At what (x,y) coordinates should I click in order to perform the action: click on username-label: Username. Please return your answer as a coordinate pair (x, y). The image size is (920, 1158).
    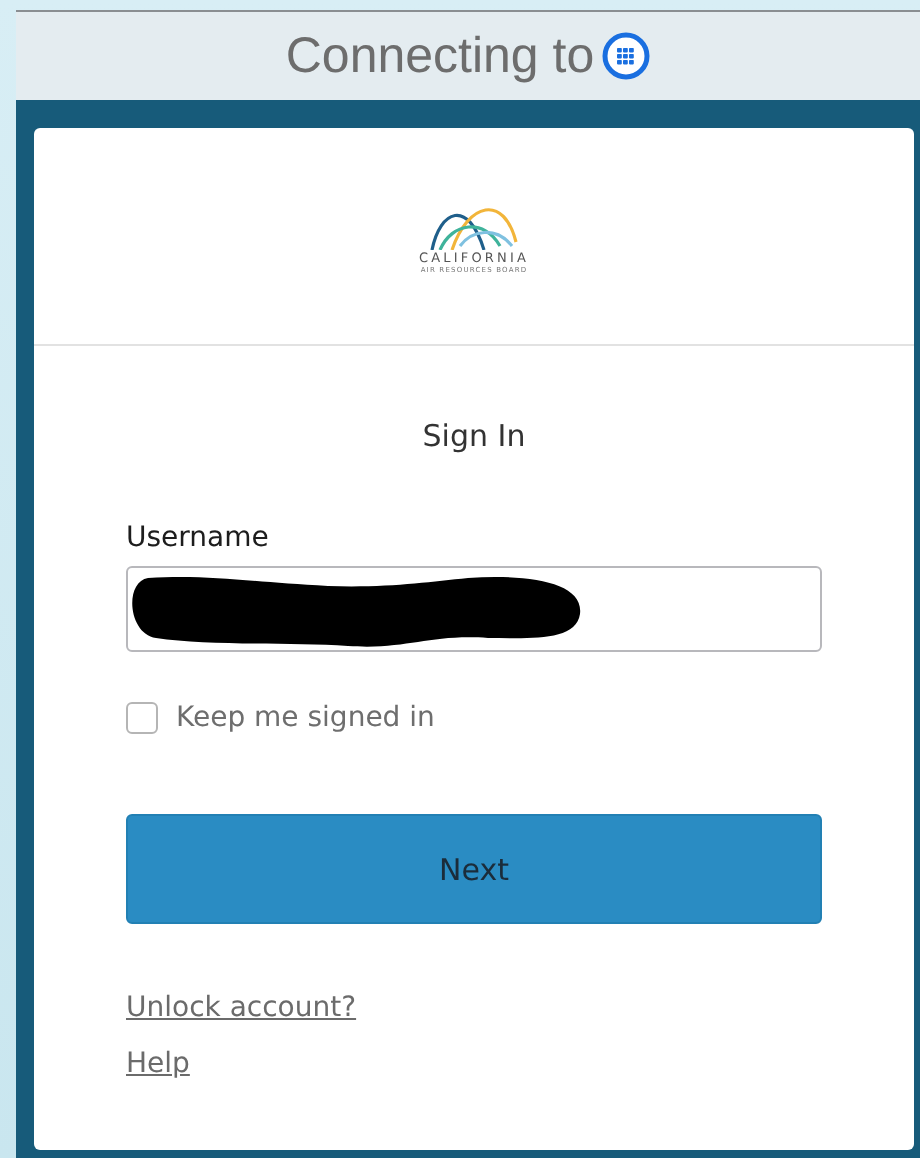
    Looking at the image, I should click on (198, 538).